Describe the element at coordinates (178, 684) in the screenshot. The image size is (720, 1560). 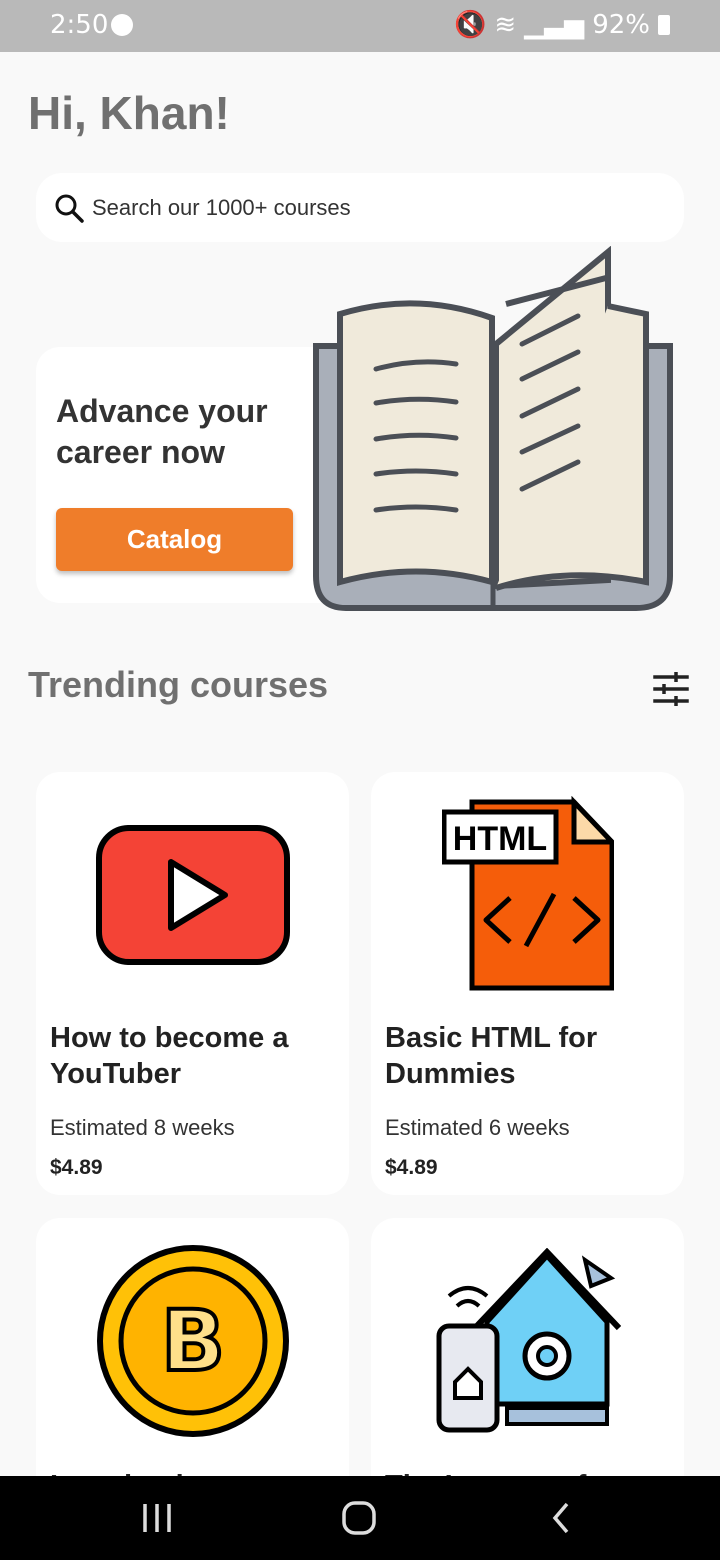
I see `section-title: Trending courses` at that location.